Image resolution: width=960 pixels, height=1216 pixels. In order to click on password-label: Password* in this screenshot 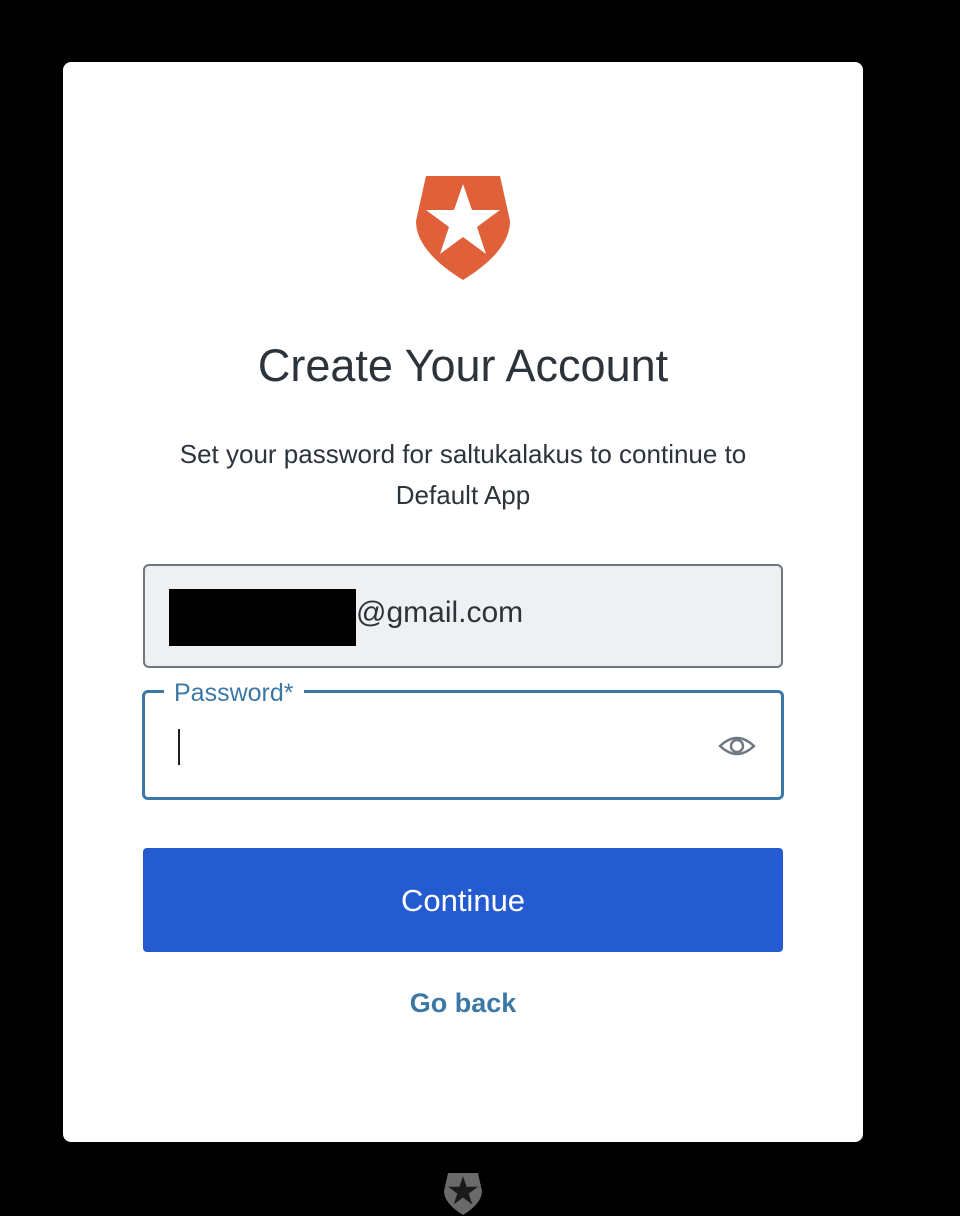, I will do `click(234, 693)`.